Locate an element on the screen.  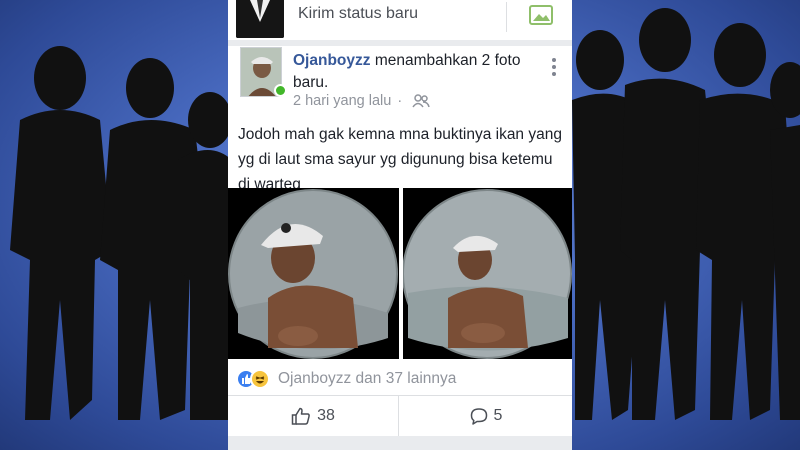
comment-button: 5 is located at coordinates (486, 416).